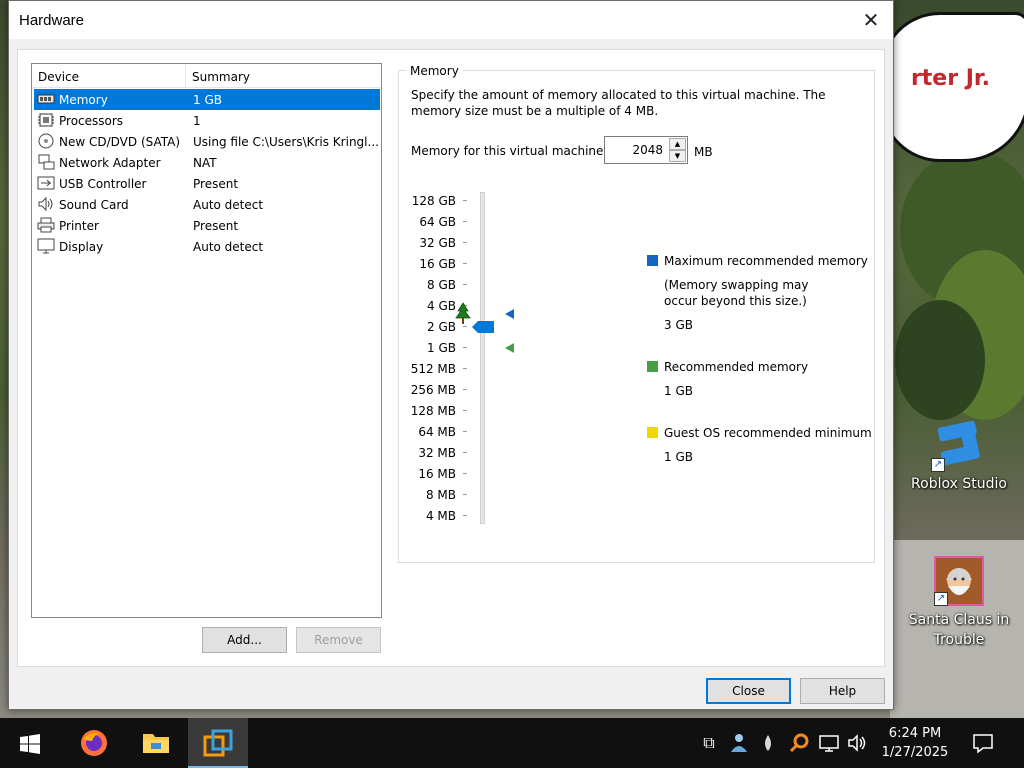 The width and height of the screenshot is (1024, 768). I want to click on scale-label: 1 GB, so click(441, 348).